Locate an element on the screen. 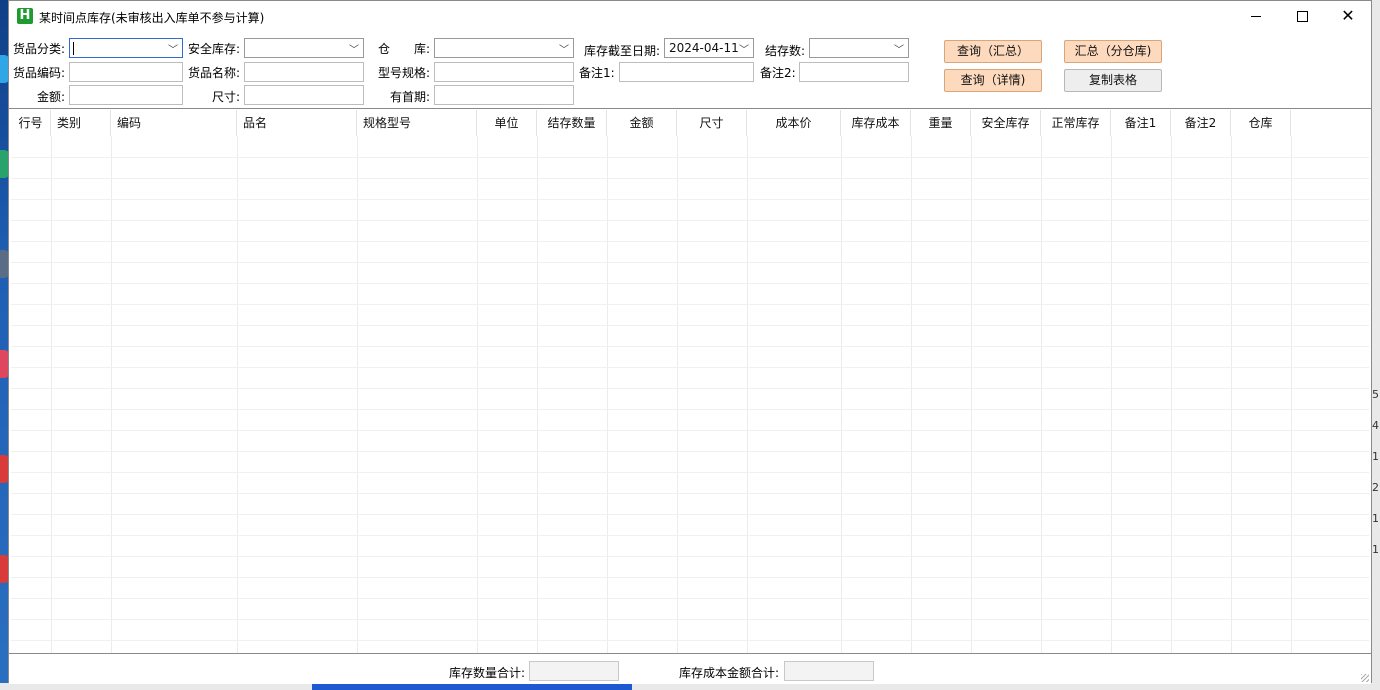 This screenshot has height=690, width=1380. has-first-period-label: 有首期: is located at coordinates (410, 97).